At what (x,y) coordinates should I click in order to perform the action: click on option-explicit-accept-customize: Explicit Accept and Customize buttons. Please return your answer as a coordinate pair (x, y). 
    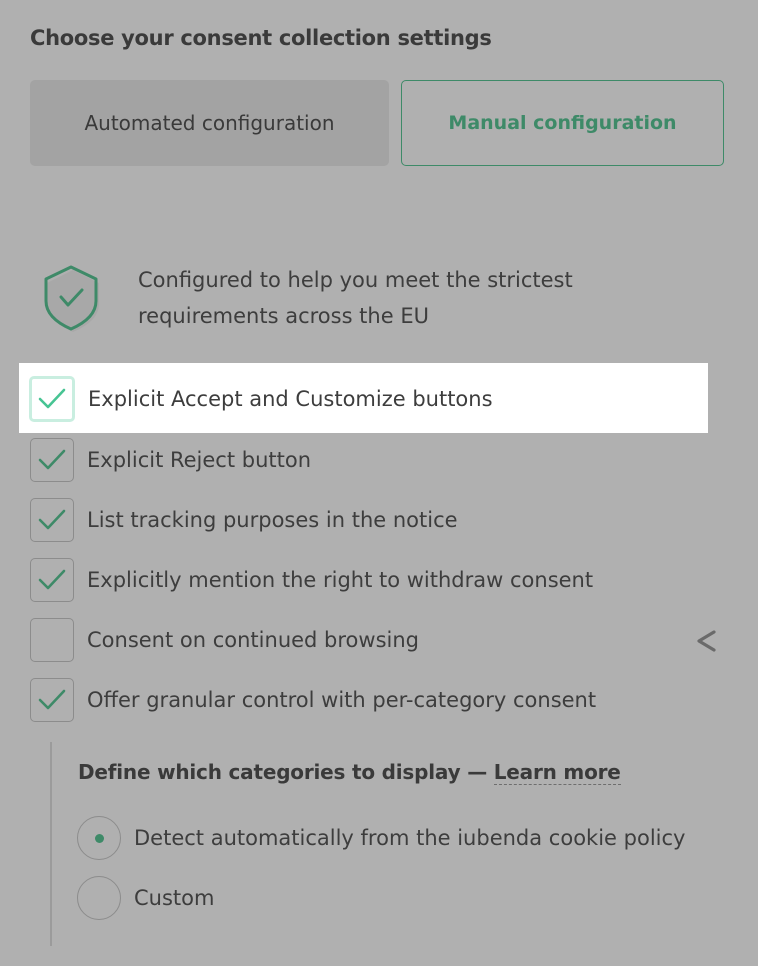
    Looking at the image, I should click on (261, 399).